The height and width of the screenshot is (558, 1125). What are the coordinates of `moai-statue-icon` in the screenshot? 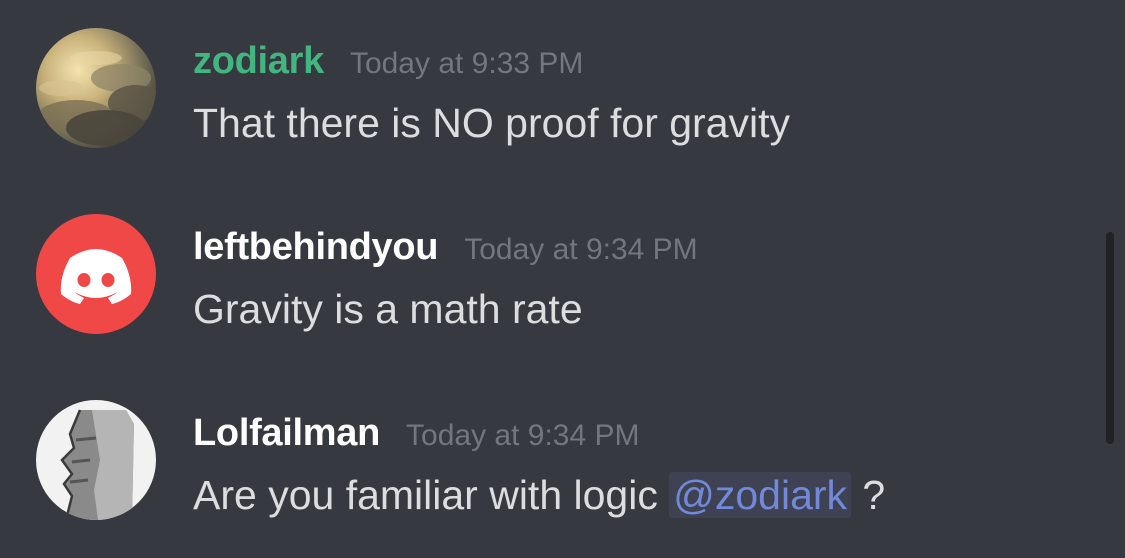 It's located at (96, 460).